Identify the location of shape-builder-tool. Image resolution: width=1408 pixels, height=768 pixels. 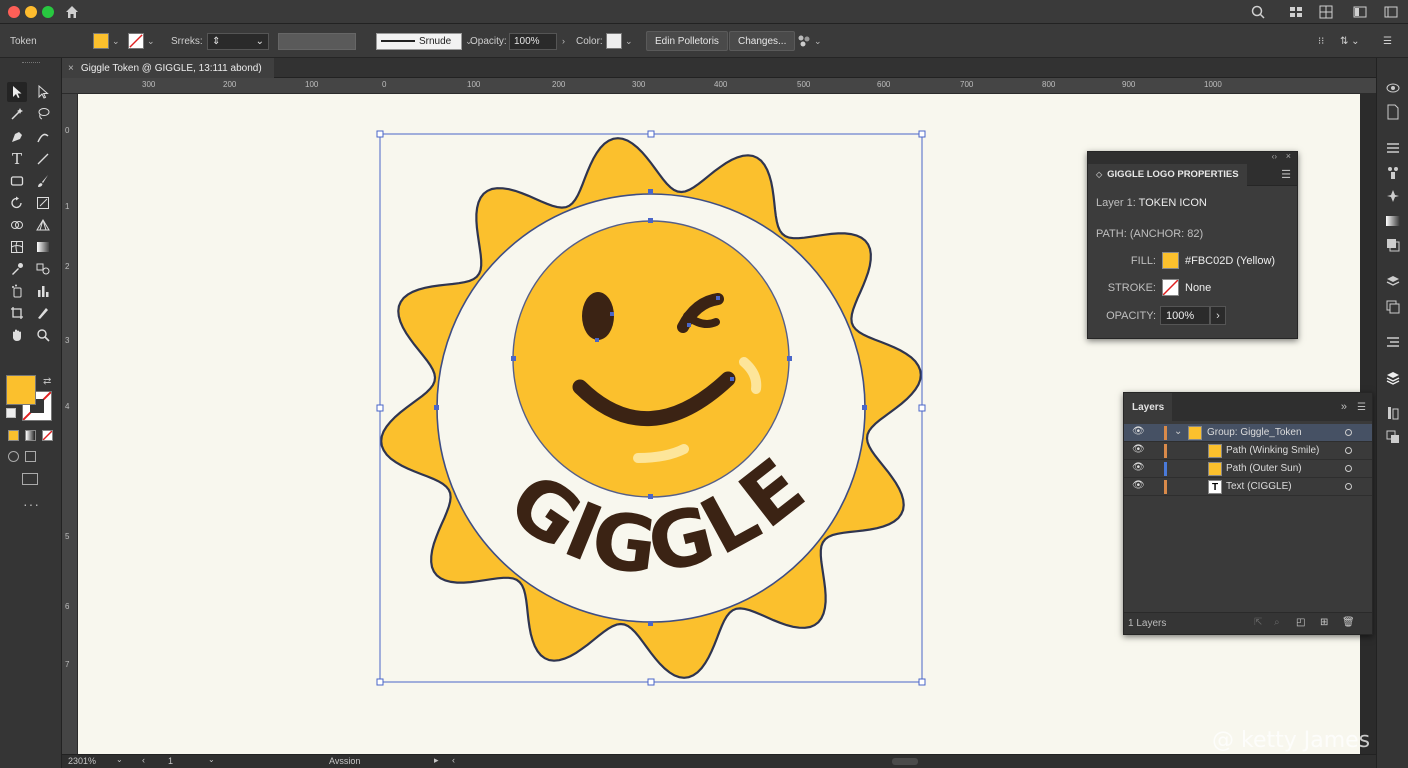
(17, 225).